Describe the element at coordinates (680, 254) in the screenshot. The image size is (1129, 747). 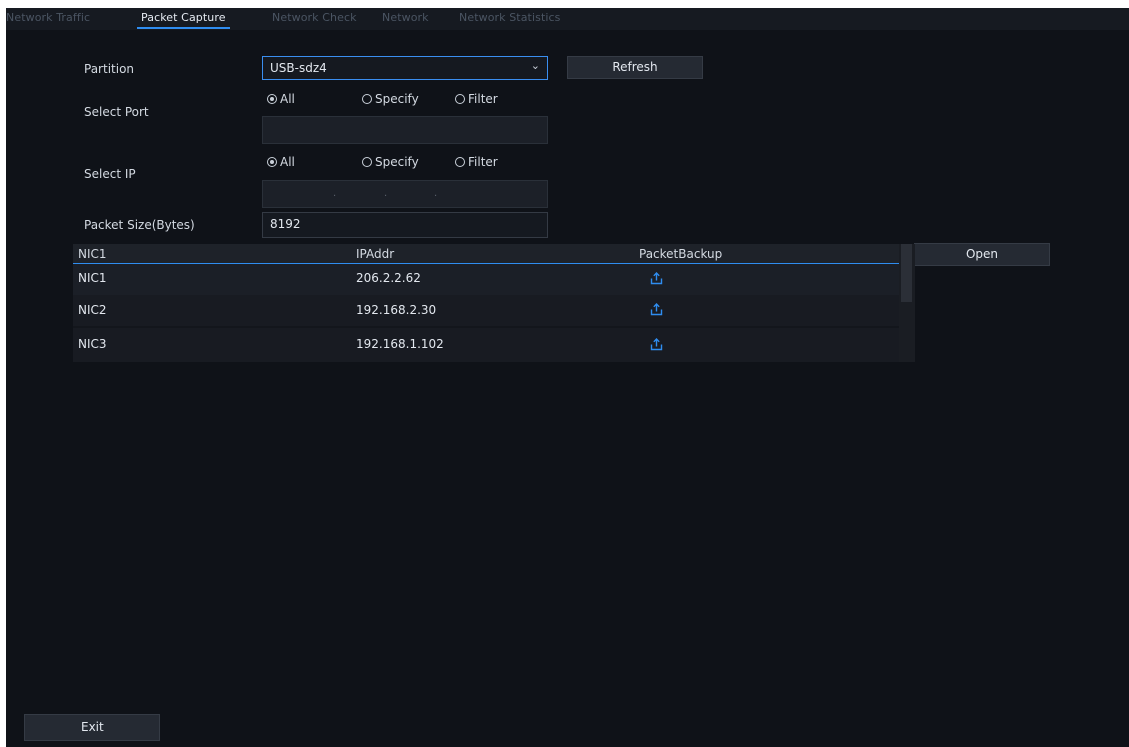
I see `column-header-packetbackup: PacketBackup` at that location.